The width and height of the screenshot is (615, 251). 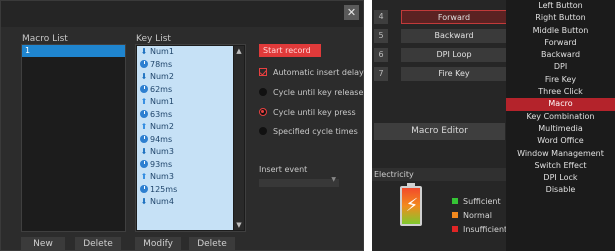 What do you see at coordinates (73, 138) in the screenshot?
I see `macro-list: 1` at bounding box center [73, 138].